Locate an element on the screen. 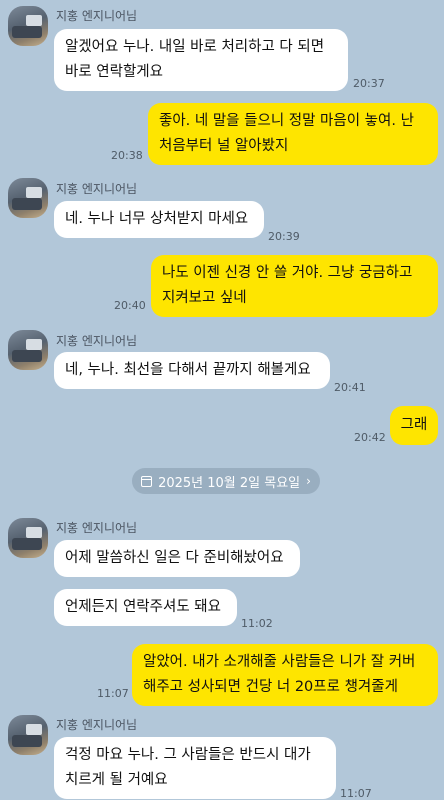  message-time: 20:40 is located at coordinates (130, 305).